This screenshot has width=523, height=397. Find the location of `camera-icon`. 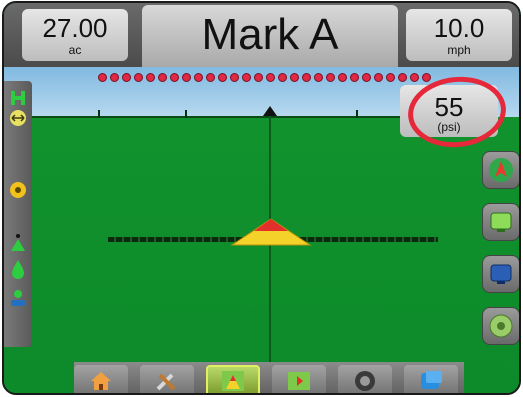

camera-icon is located at coordinates (365, 381).